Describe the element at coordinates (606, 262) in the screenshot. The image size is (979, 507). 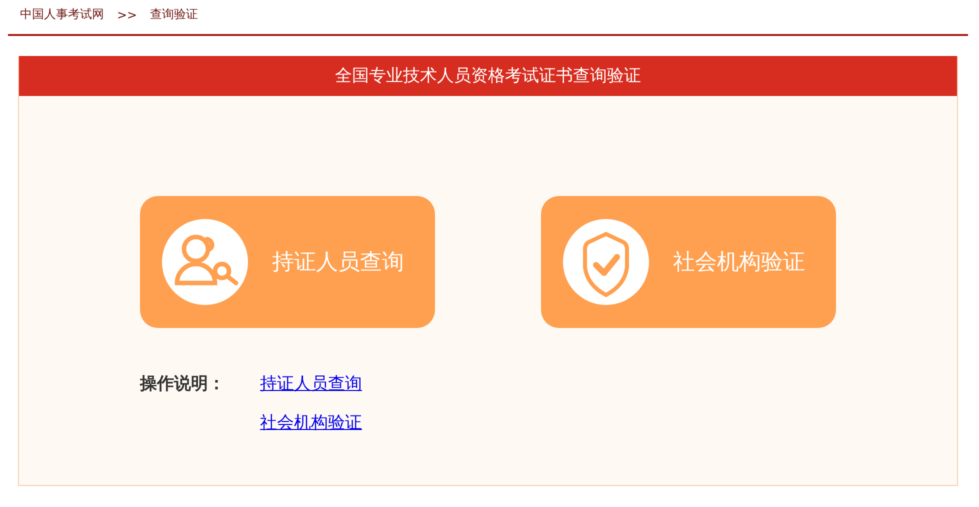
I see `shield-check-icon` at that location.